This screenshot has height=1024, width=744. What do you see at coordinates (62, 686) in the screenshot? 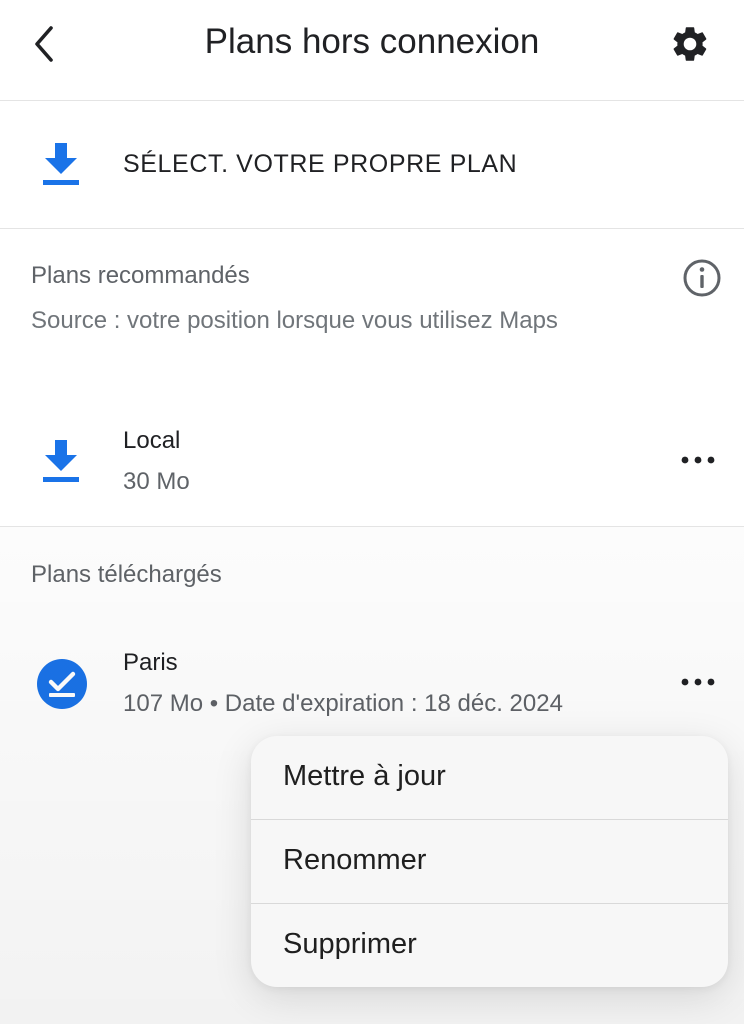
I see `downloaded-check-icon` at bounding box center [62, 686].